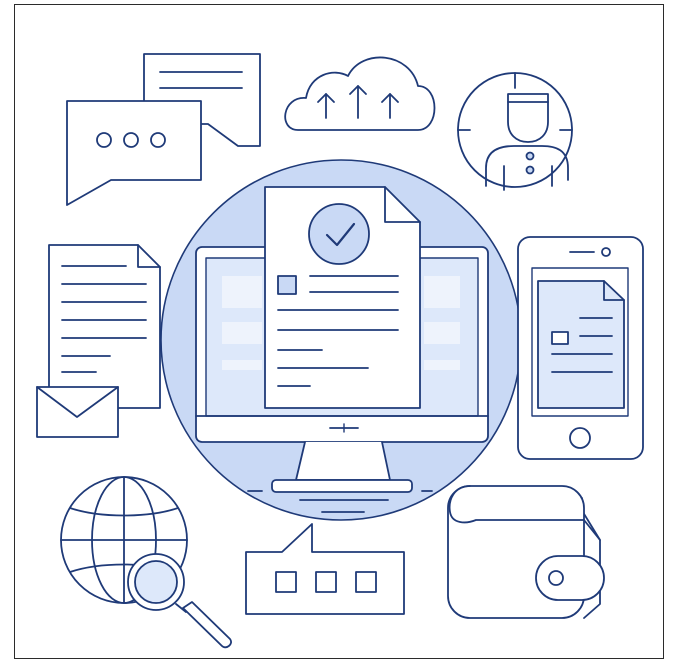  Describe the element at coordinates (339, 234) in the screenshot. I see `checkmark-icon` at that location.